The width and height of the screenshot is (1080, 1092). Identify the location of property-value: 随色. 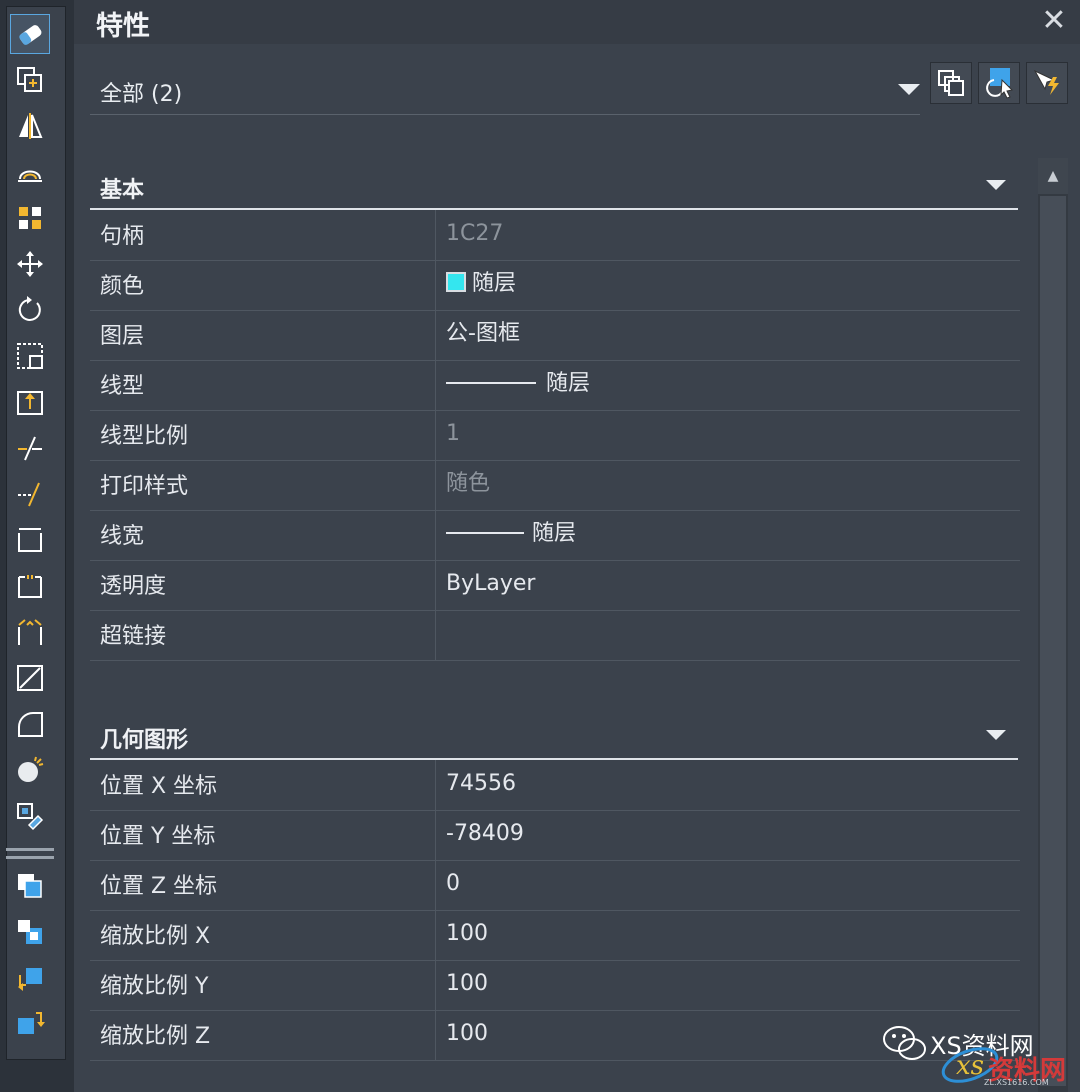
(468, 483).